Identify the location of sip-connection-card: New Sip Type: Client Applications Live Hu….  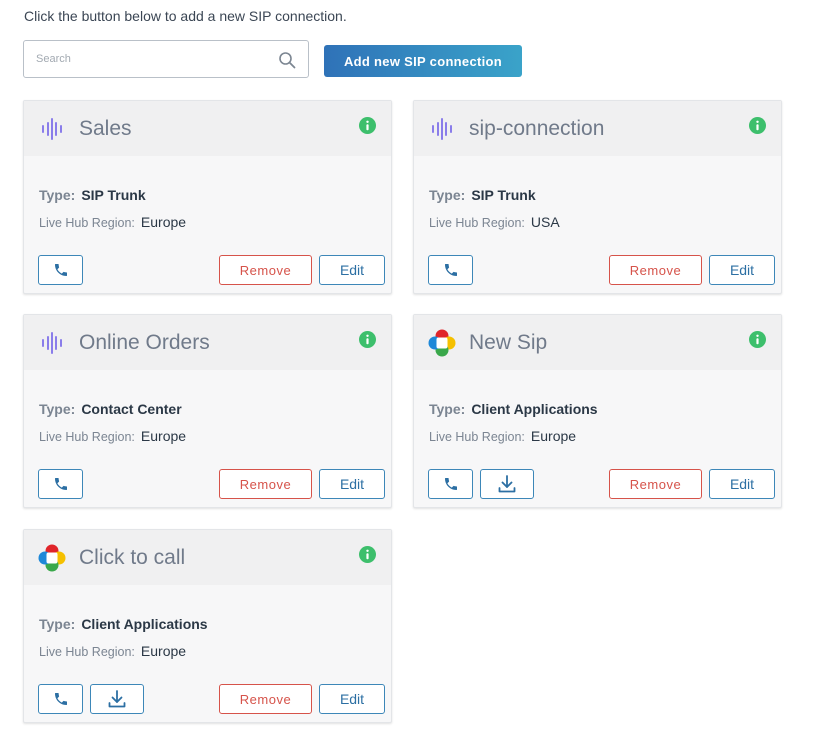
(597, 411).